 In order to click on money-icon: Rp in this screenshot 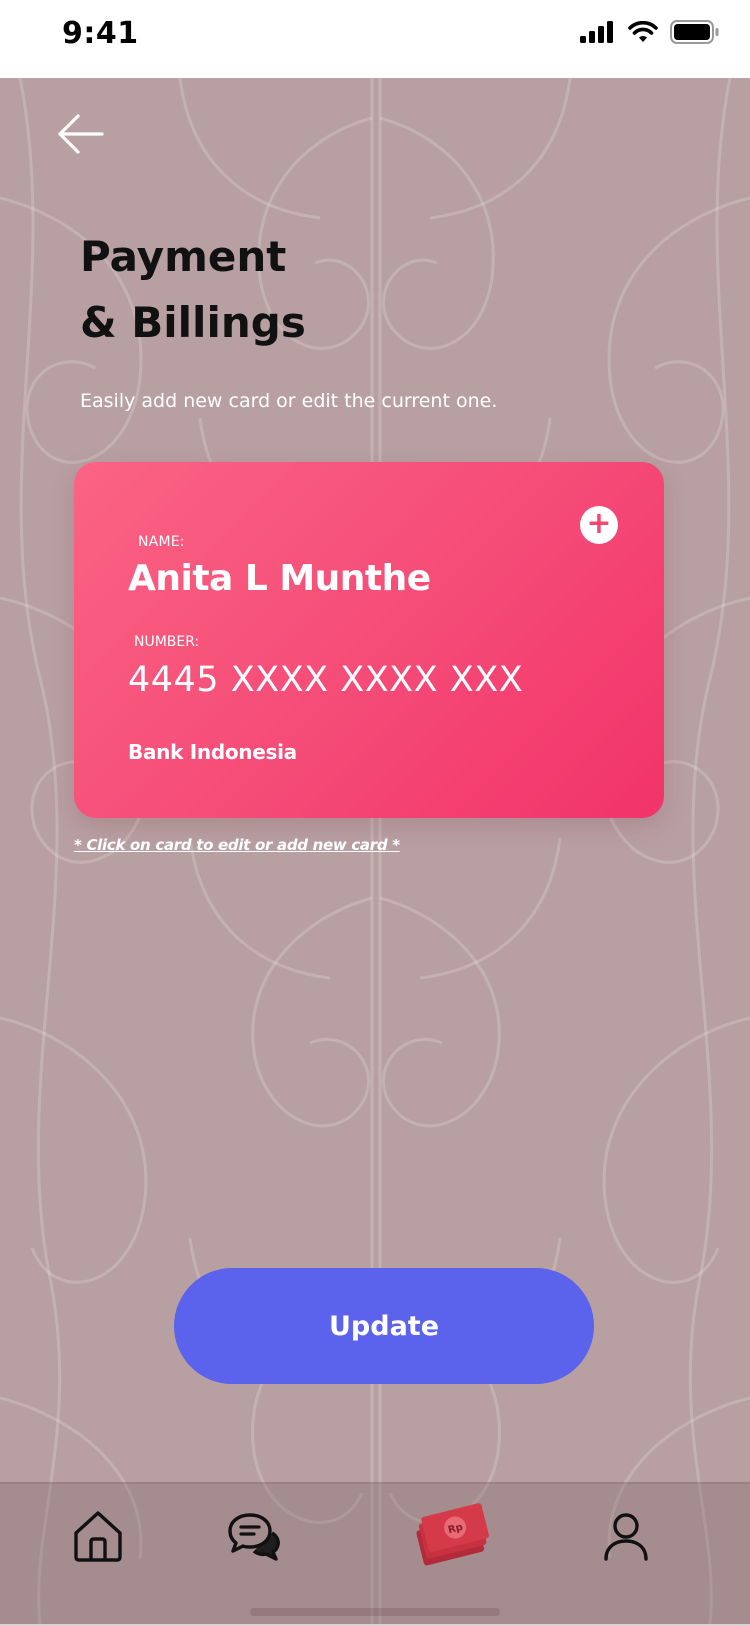, I will do `click(450, 1538)`.